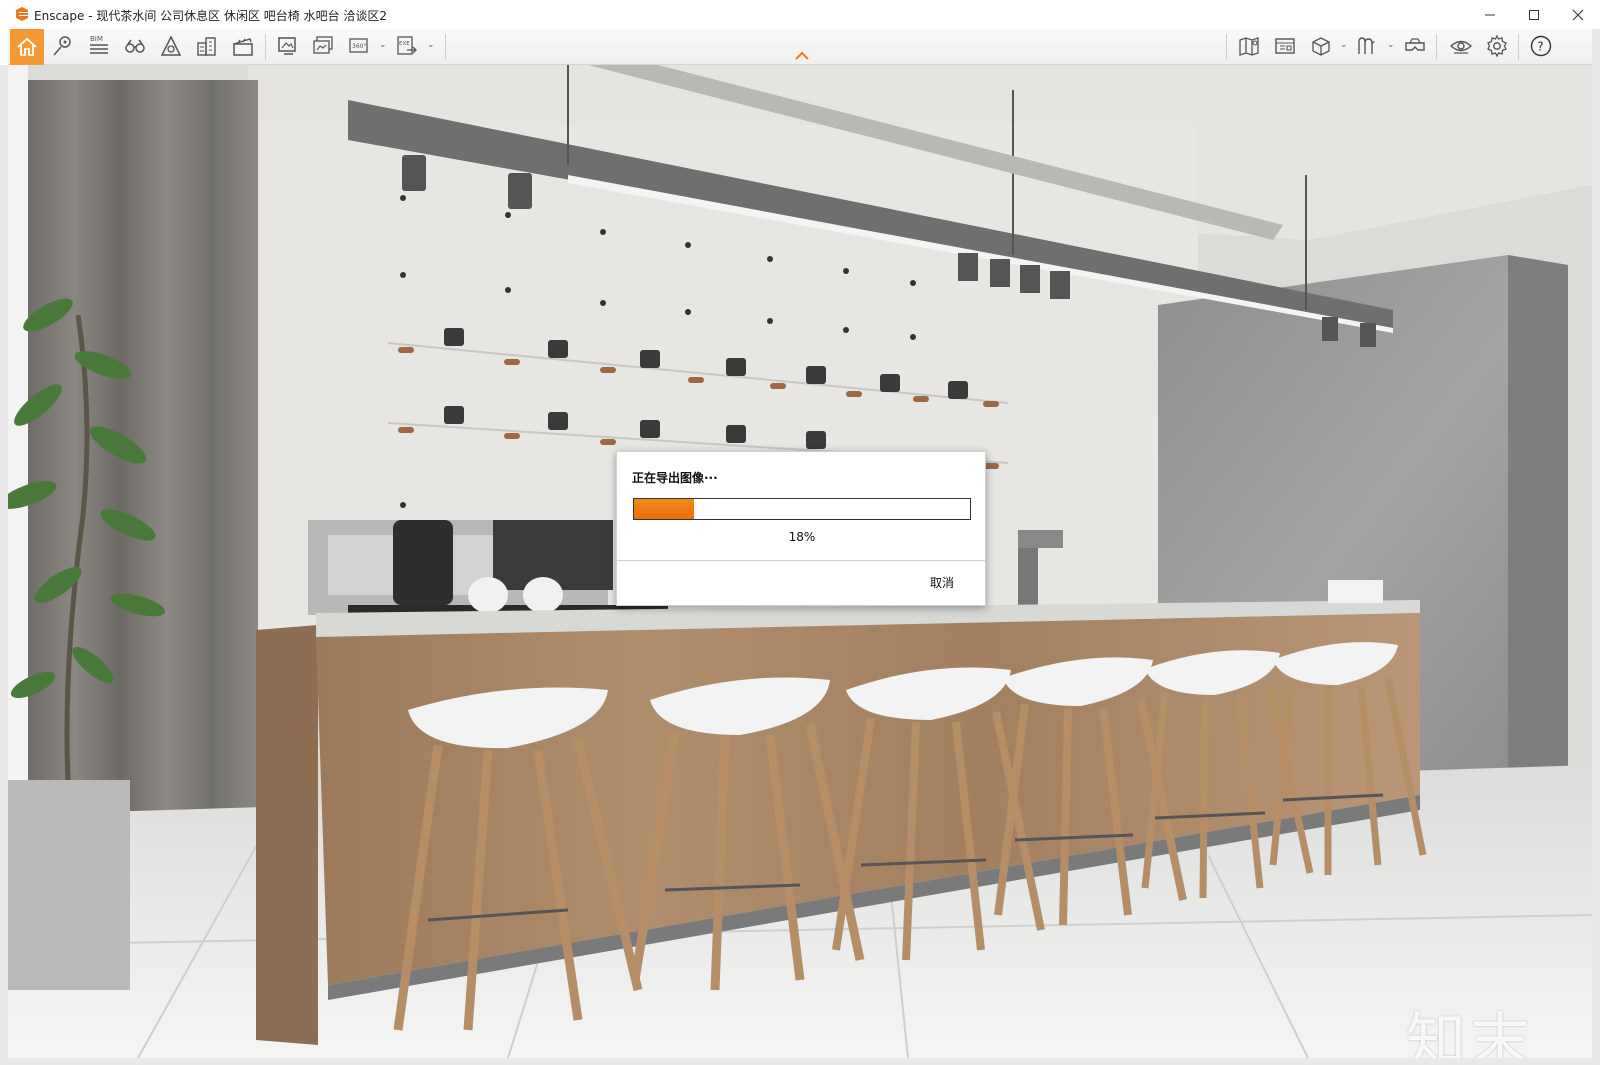 This screenshot has height=1065, width=1600. I want to click on minimize-icon, so click(1490, 14).